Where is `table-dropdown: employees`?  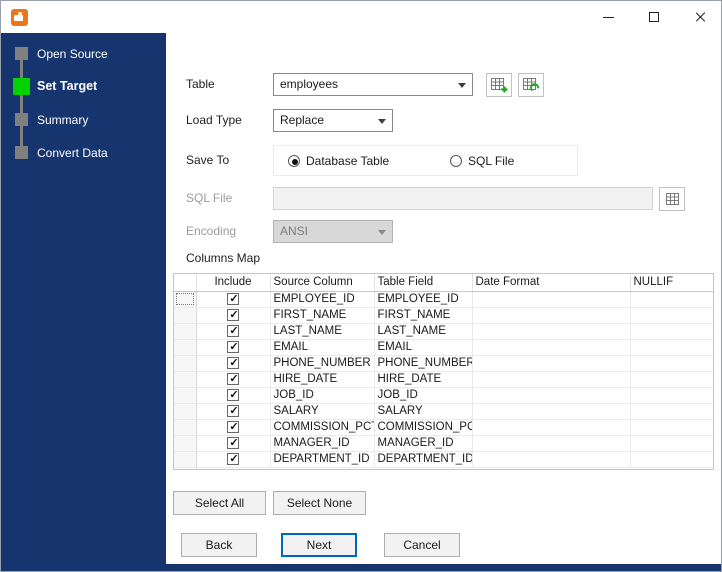
table-dropdown: employees is located at coordinates (373, 84).